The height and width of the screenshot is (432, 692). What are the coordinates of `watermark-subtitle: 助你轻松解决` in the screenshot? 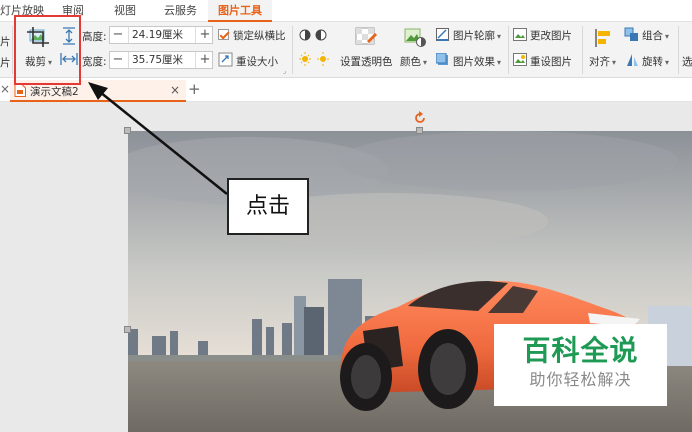 It's located at (580, 379).